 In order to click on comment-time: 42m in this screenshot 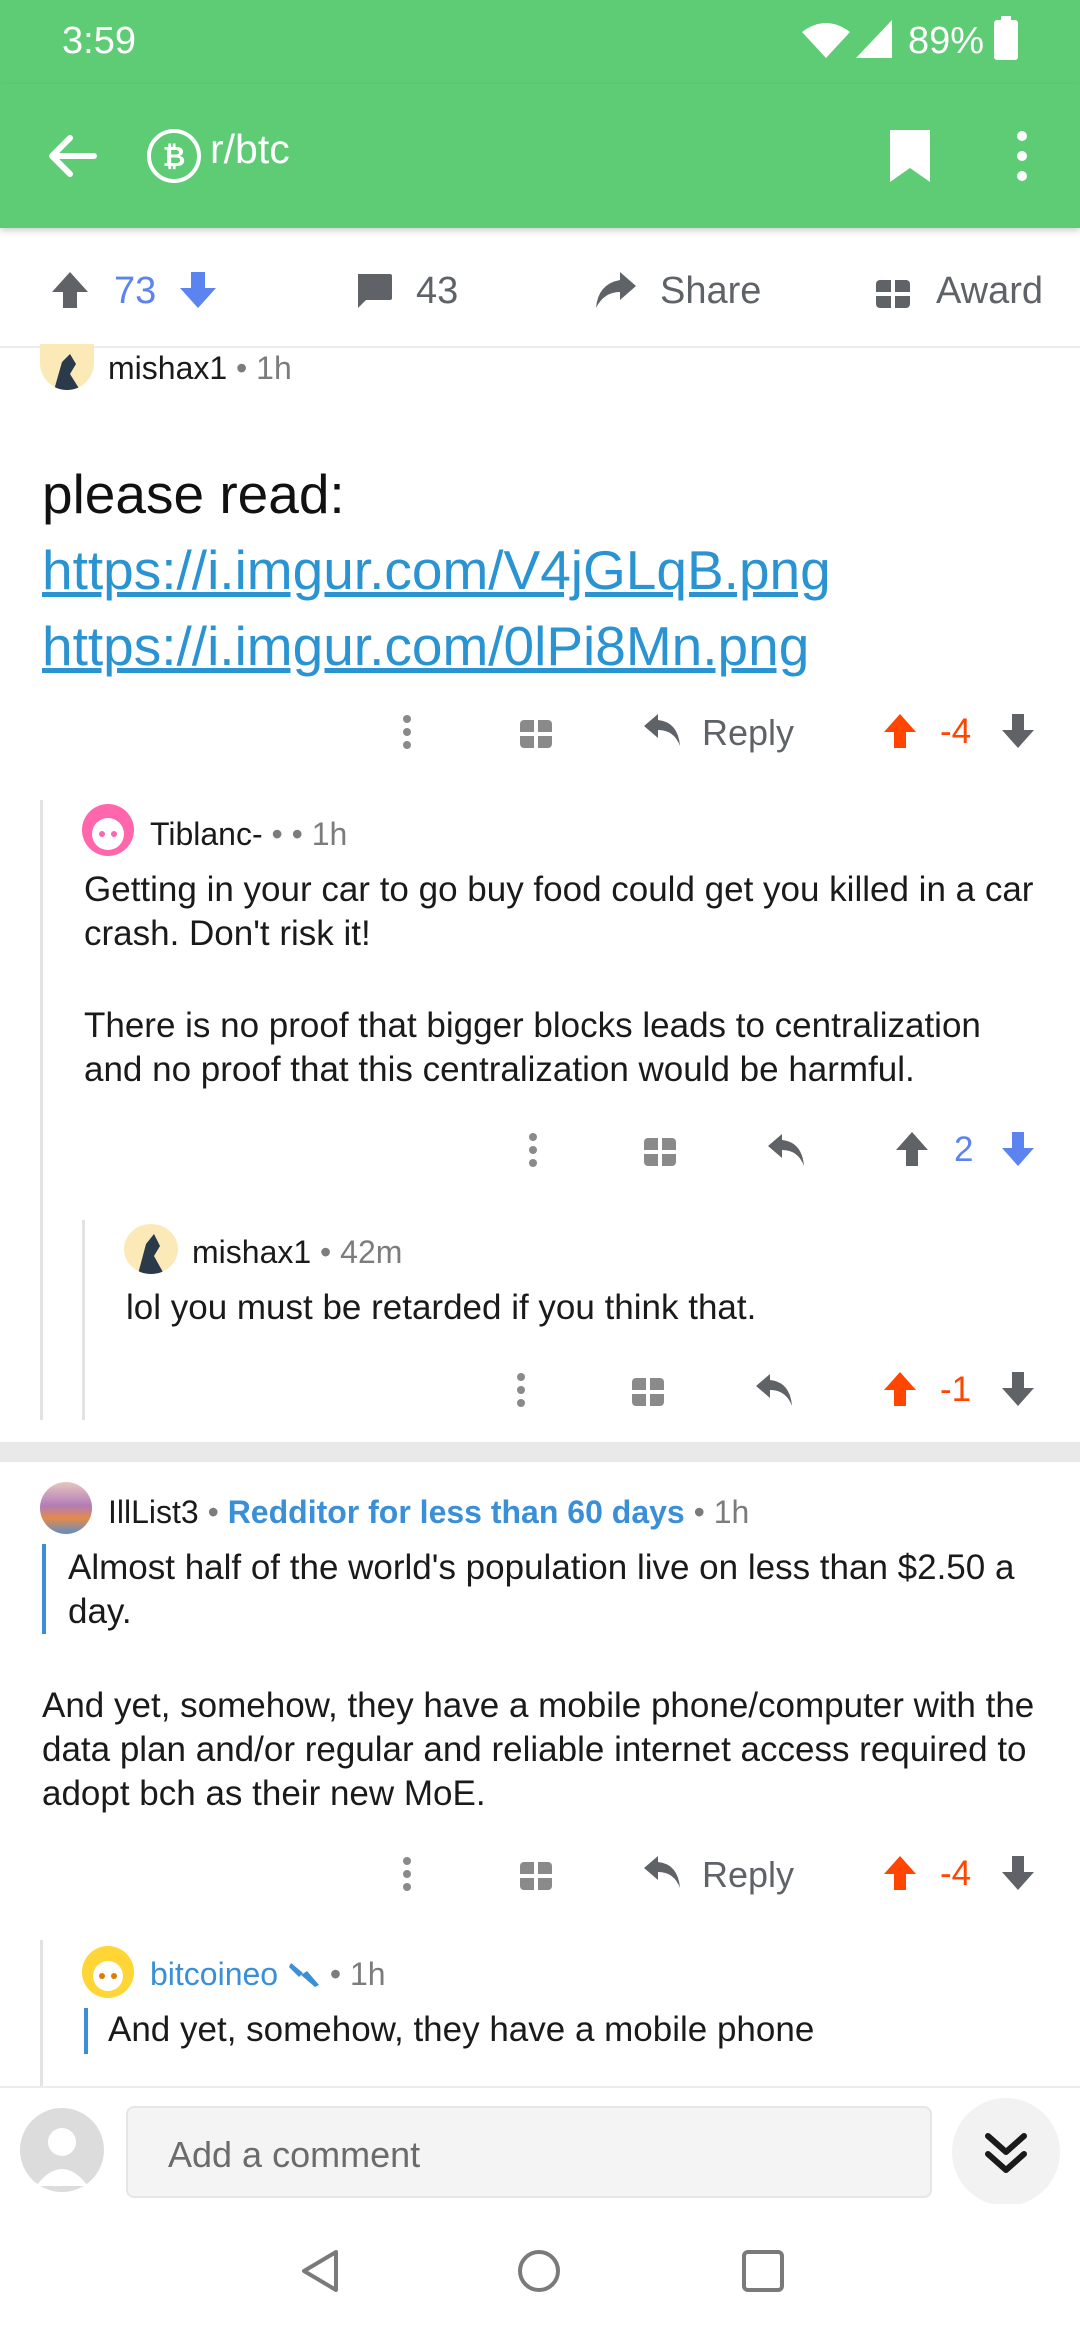, I will do `click(371, 1252)`.